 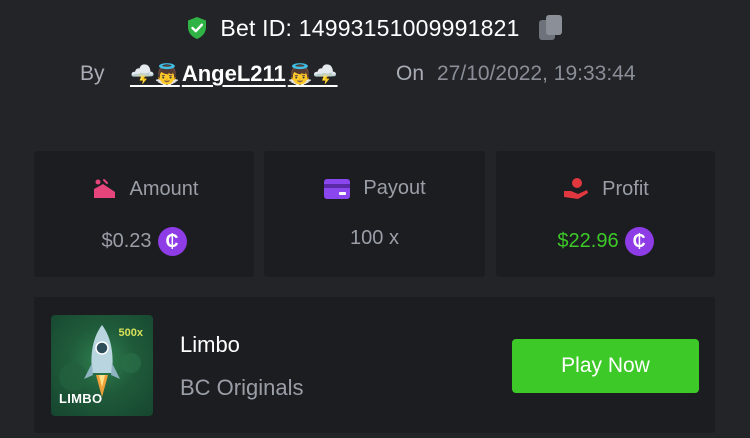 I want to click on bet-datetime: 27/10/2022, 19:33:44, so click(x=536, y=73).